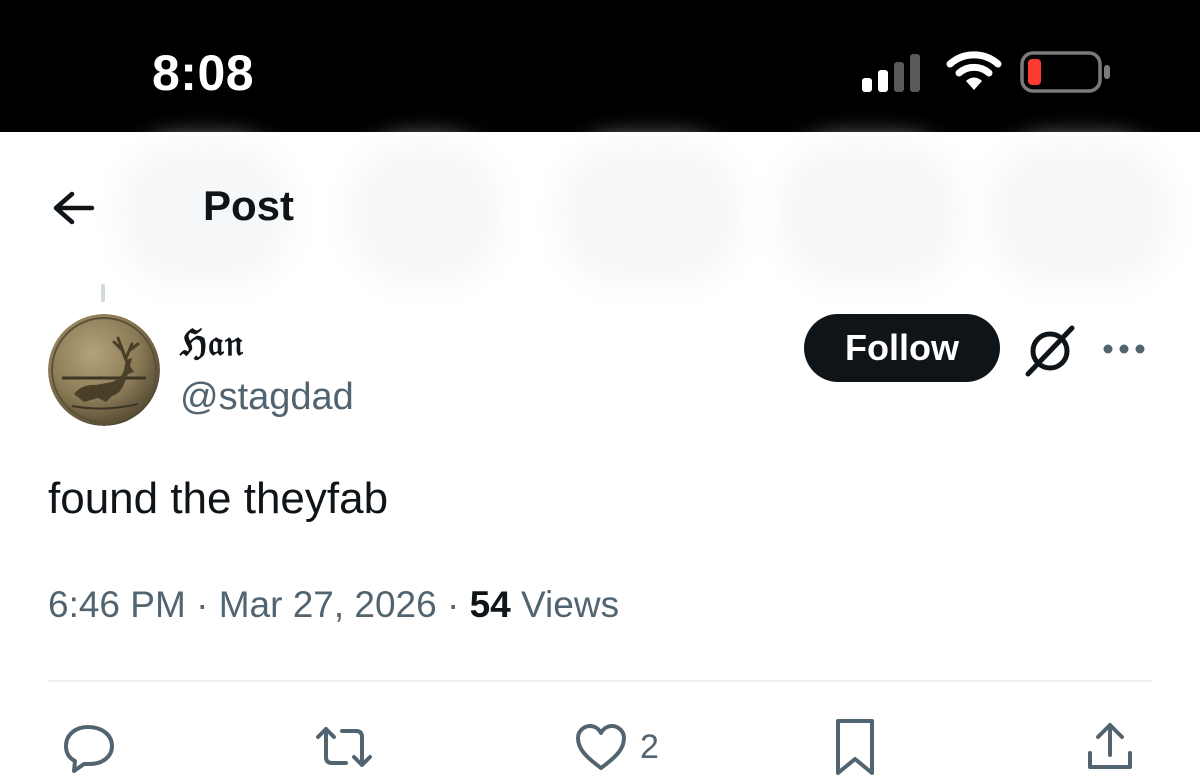  I want to click on cellular-signal-icon, so click(893, 72).